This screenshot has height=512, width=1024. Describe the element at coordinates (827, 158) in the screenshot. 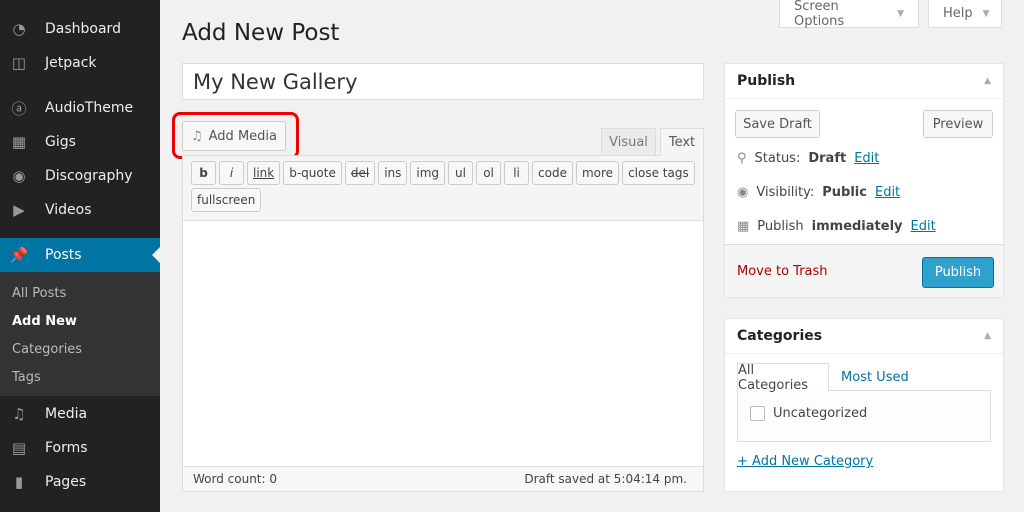

I see `status-value: Draft` at that location.